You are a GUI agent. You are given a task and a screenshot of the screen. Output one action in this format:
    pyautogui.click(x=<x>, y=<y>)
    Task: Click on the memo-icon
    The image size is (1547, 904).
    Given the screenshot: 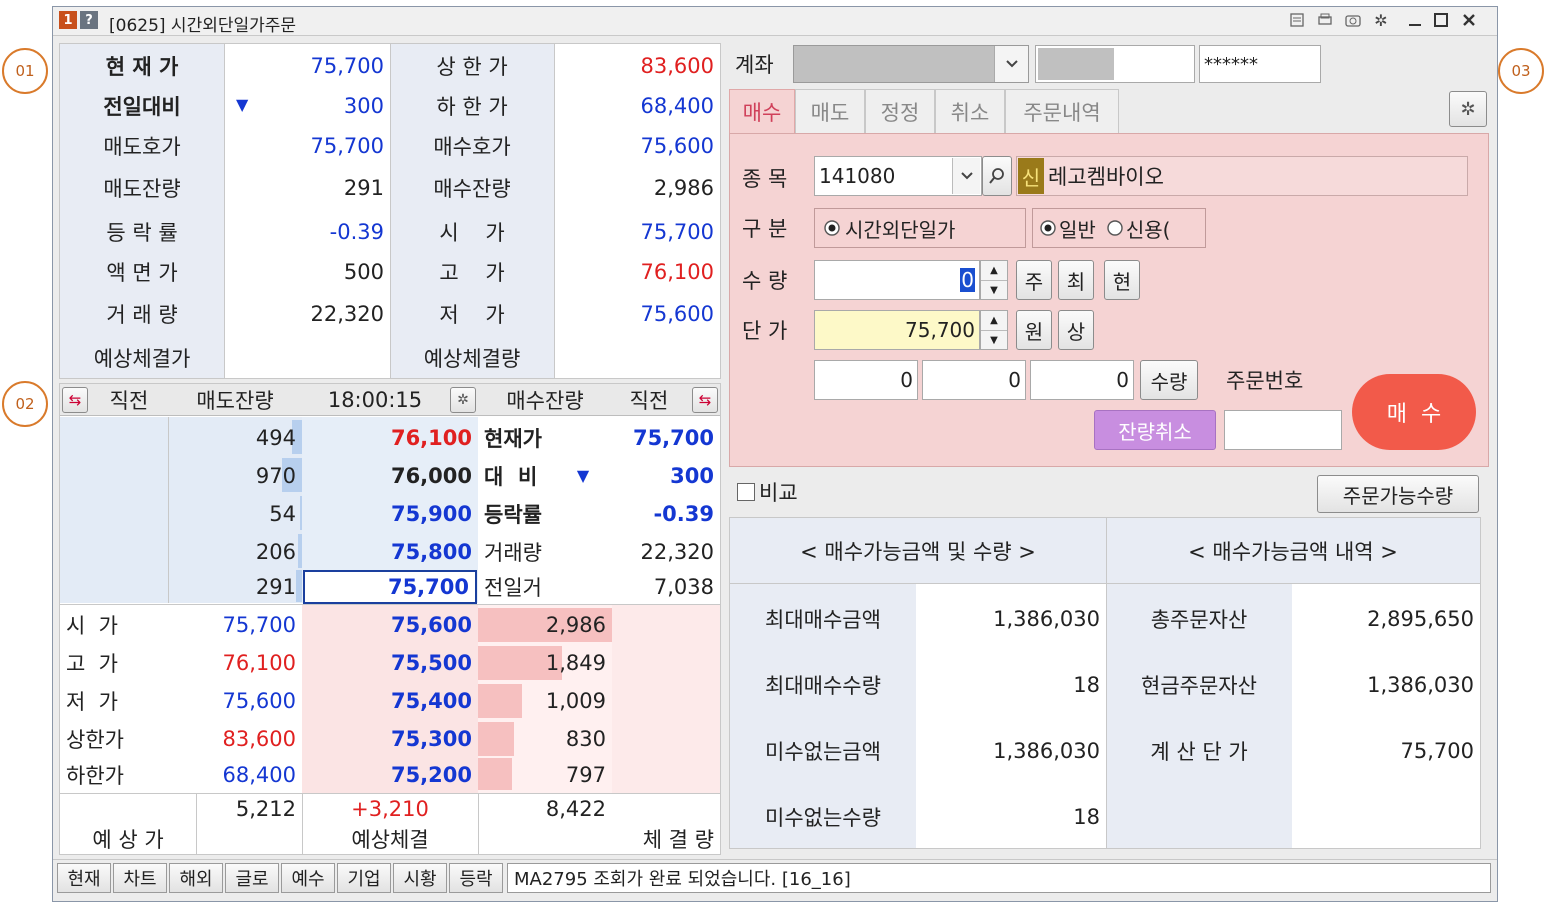 What is the action you would take?
    pyautogui.click(x=1297, y=20)
    